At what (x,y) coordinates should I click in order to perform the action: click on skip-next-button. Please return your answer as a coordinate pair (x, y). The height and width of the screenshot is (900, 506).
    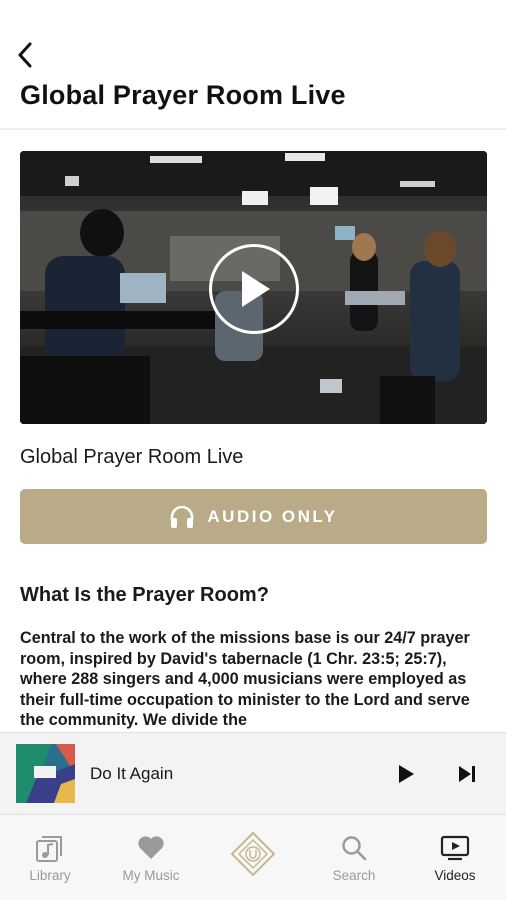
    Looking at the image, I should click on (467, 774).